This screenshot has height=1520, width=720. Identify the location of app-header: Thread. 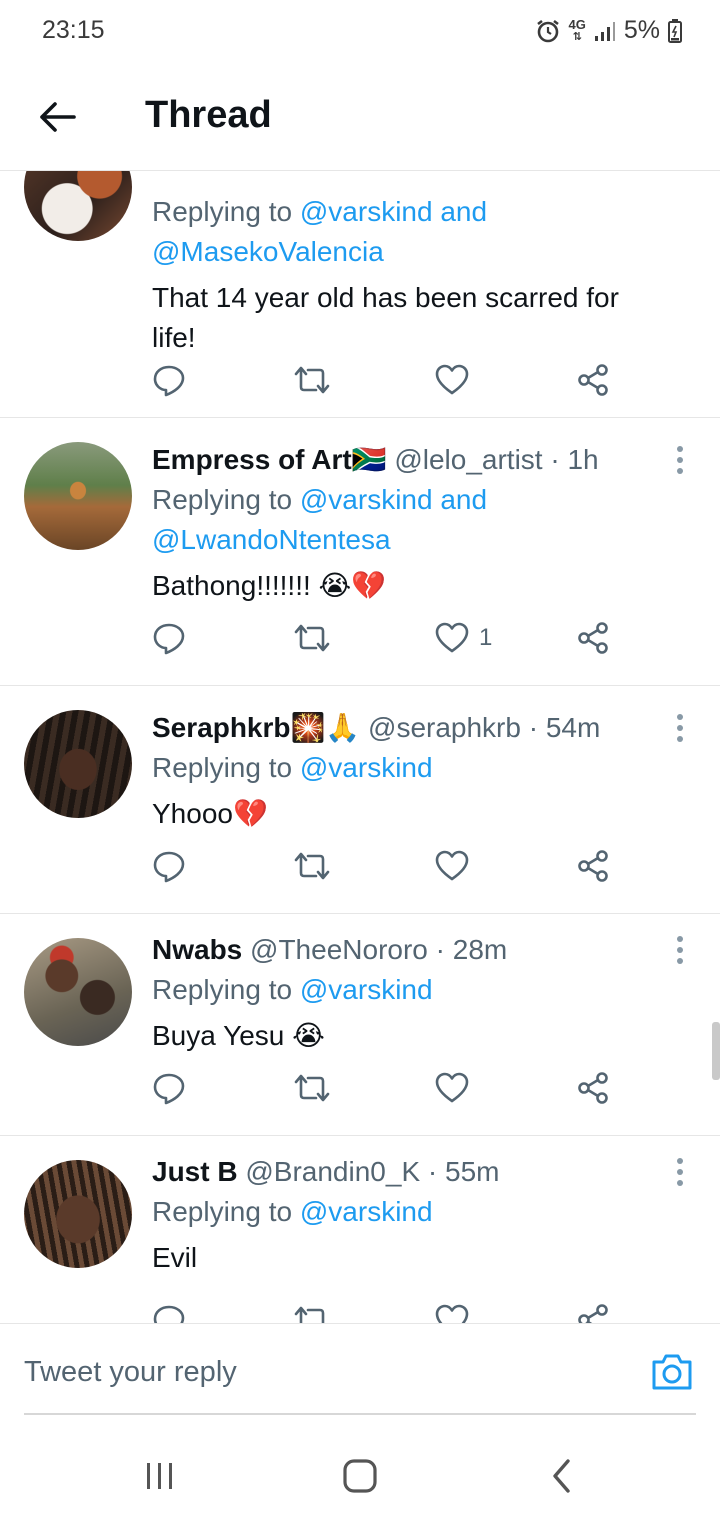
(360, 115).